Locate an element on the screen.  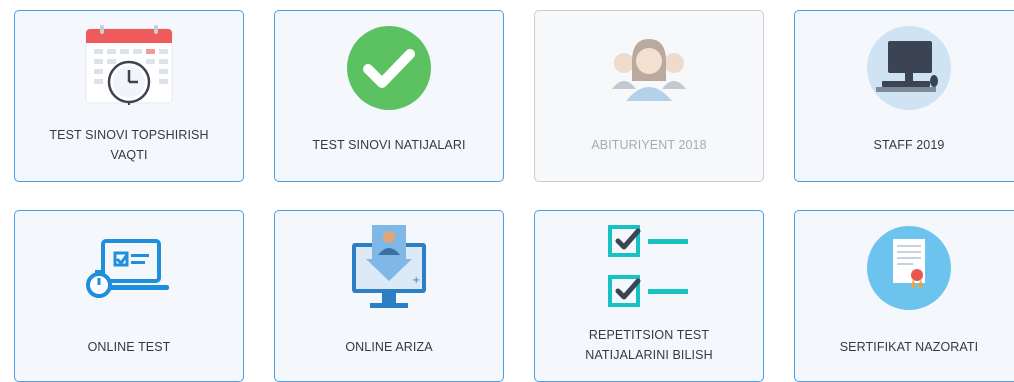
card-label: ONLINE ARIZA is located at coordinates (389, 347).